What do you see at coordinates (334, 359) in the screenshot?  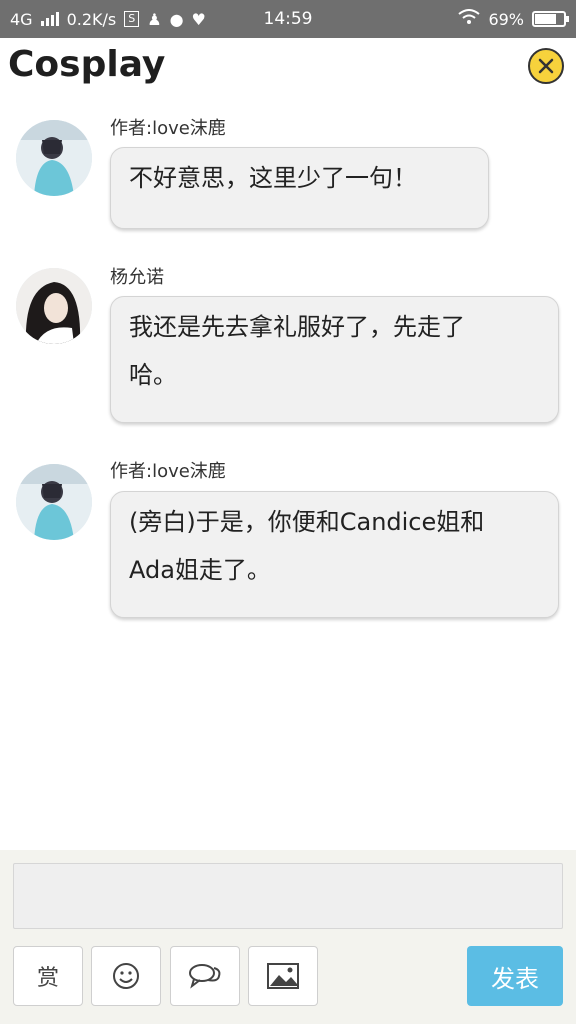 I see `message-bubble: 我还是先去拿礼服好了，先走了 哈。` at bounding box center [334, 359].